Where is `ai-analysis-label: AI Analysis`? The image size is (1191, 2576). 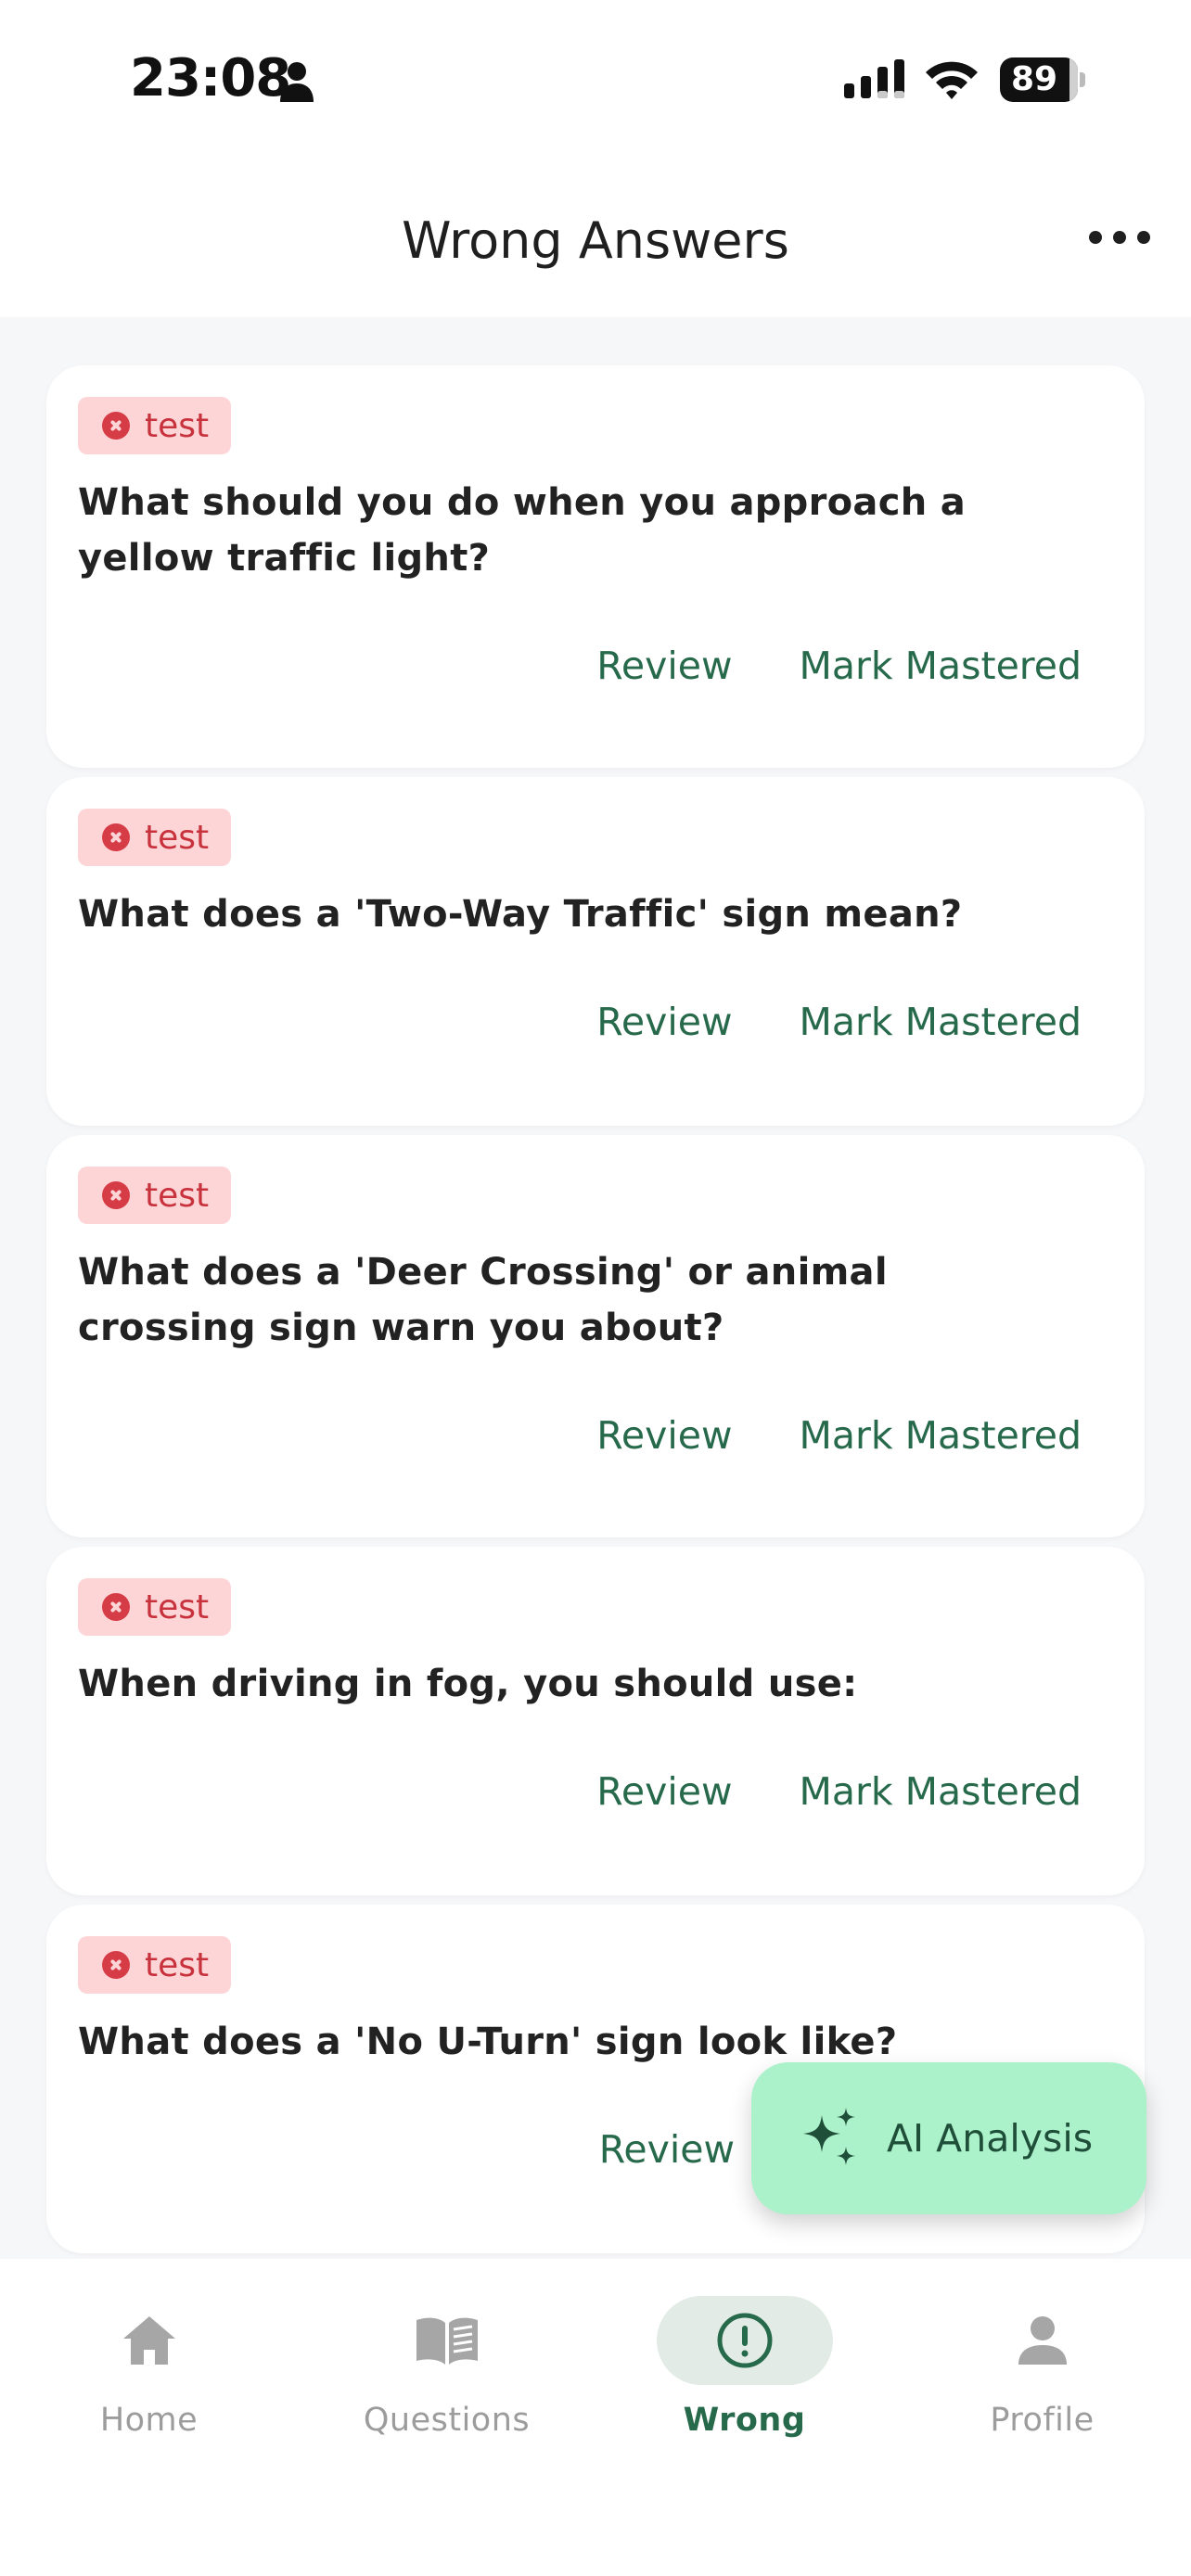 ai-analysis-label: AI Analysis is located at coordinates (990, 2138).